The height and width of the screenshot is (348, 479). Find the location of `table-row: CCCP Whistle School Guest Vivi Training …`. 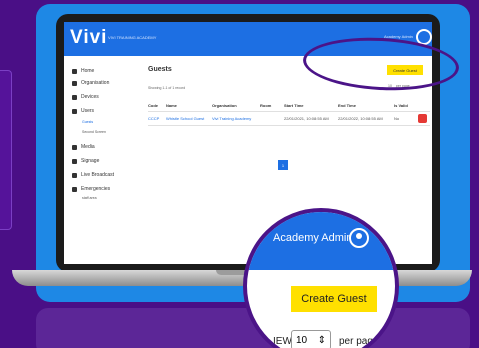

table-row: CCCP Whistle School Guest Vivi Training … is located at coordinates (289, 119).